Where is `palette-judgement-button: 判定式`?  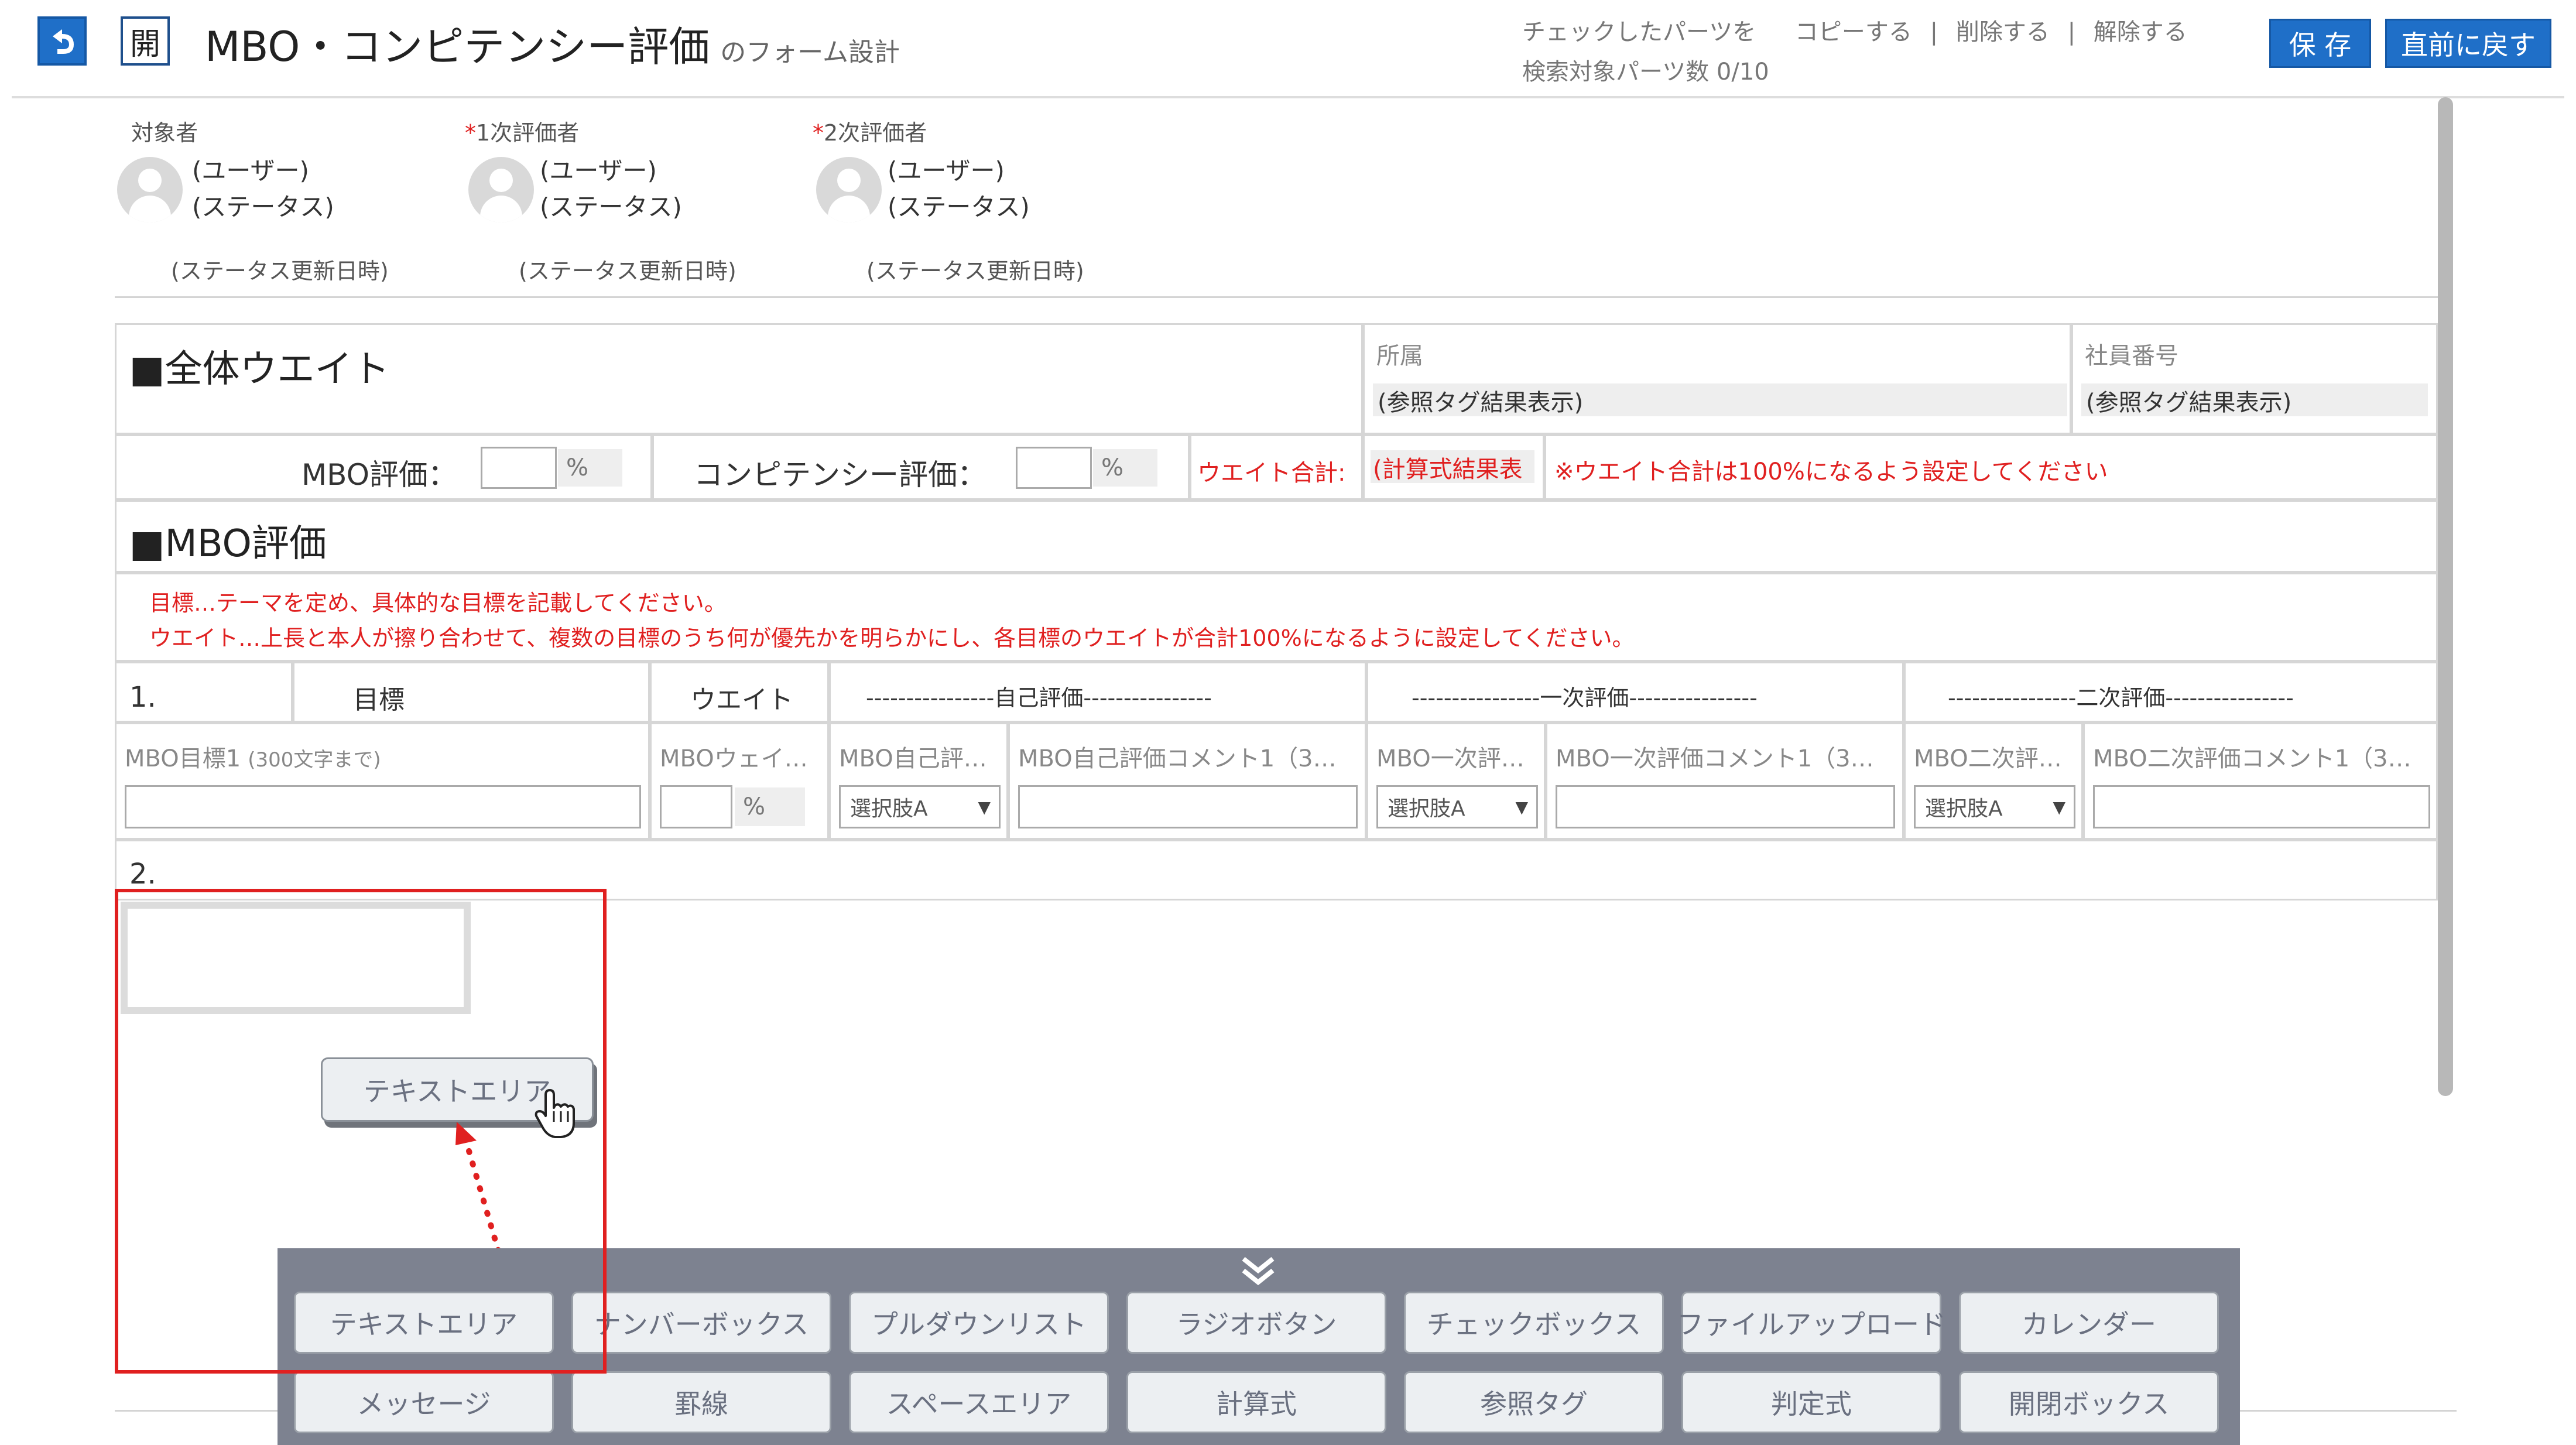 palette-judgement-button: 判定式 is located at coordinates (1811, 1402).